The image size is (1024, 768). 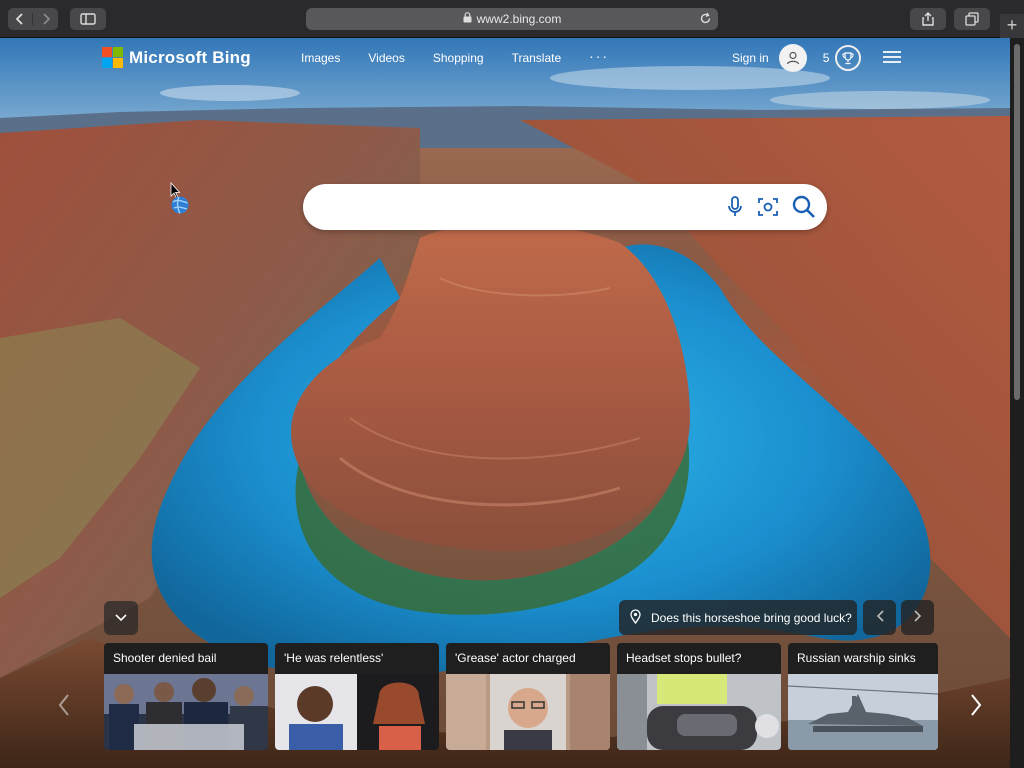 I want to click on chevron-left-icon, so click(x=880, y=618).